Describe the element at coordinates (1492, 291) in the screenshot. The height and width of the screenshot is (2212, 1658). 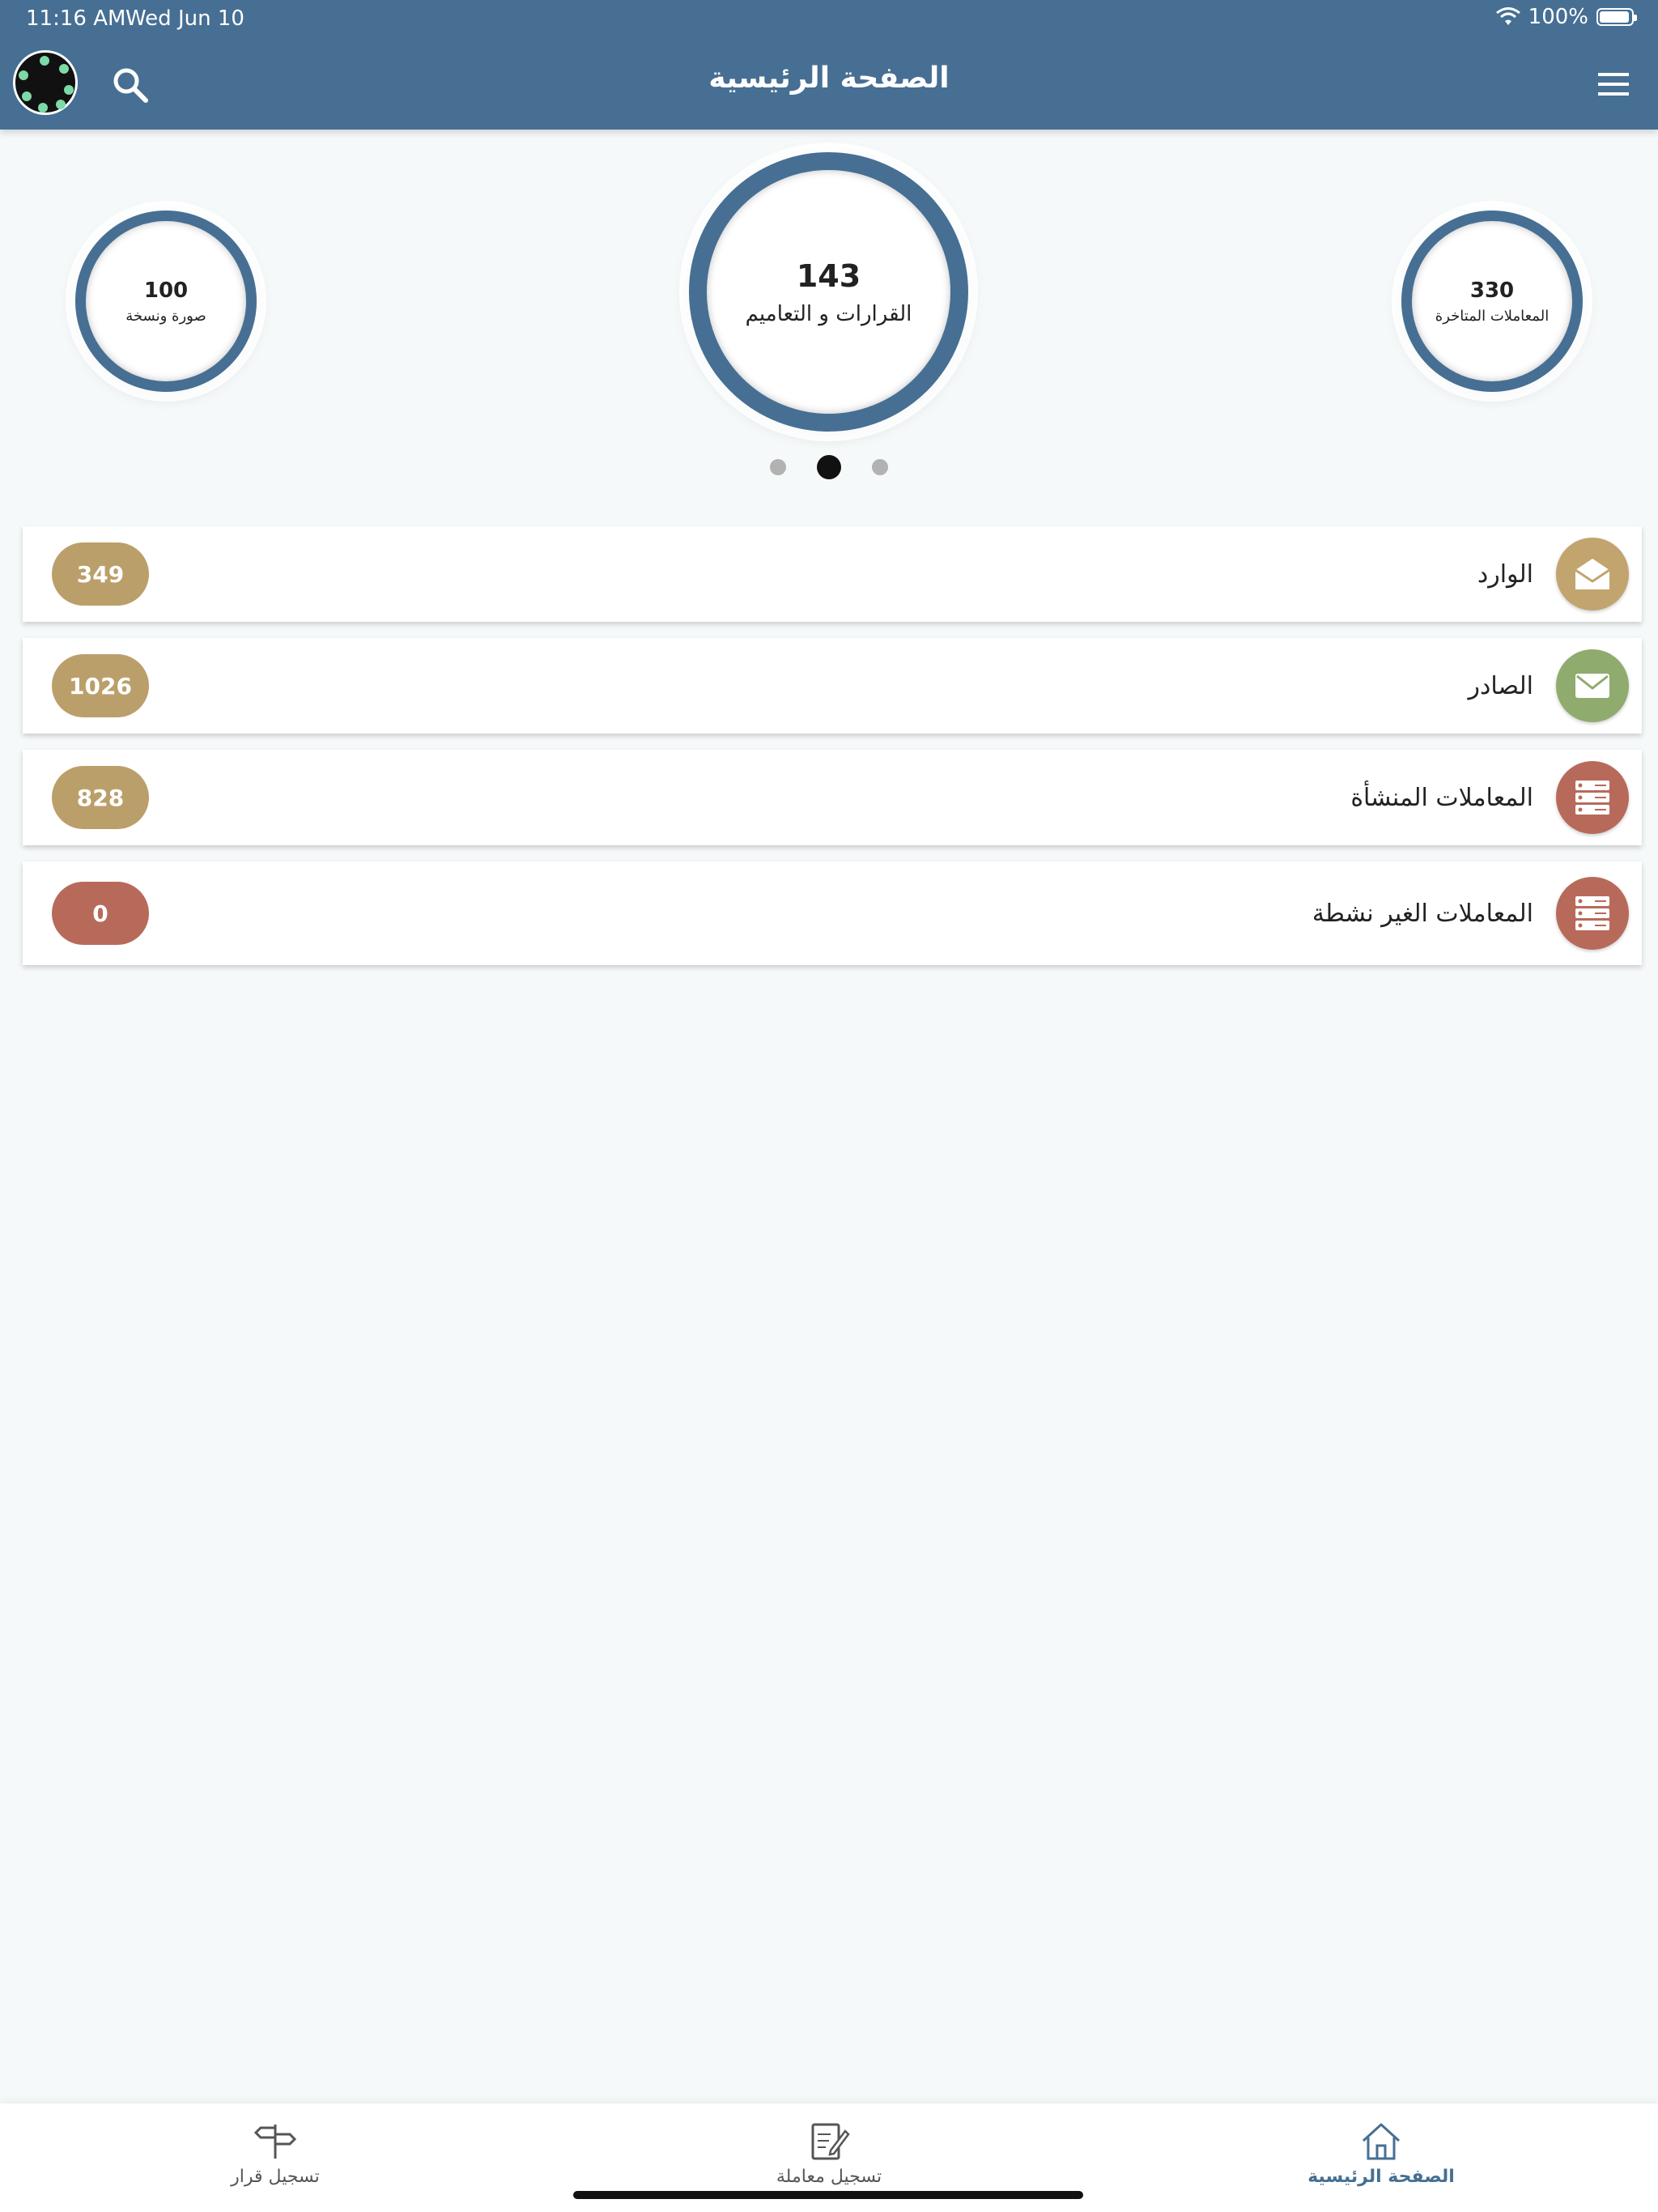
I see `stat-value: 330` at that location.